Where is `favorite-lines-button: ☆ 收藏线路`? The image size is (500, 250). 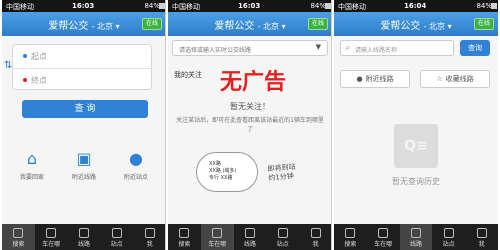 favorite-lines-button: ☆ 收藏线路 is located at coordinates (455, 79).